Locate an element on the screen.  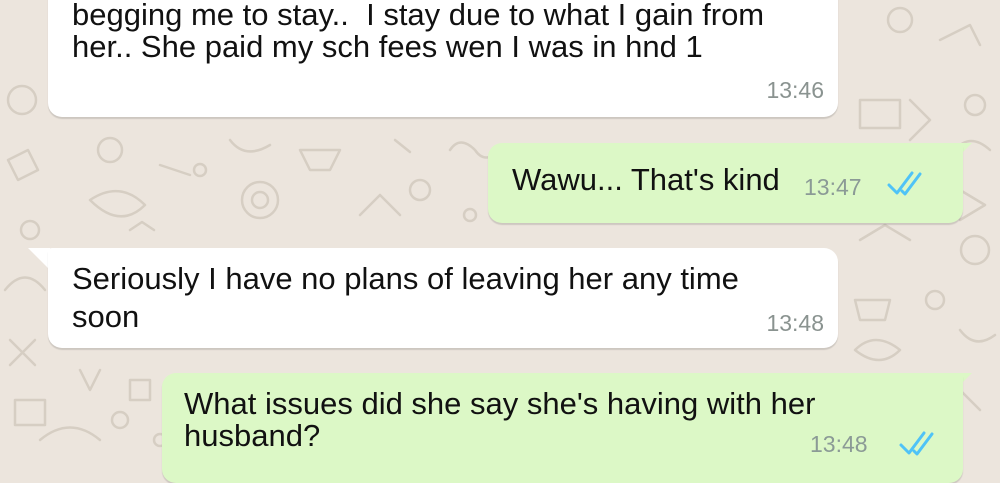
message-timestamp: 13:46 is located at coordinates (795, 90).